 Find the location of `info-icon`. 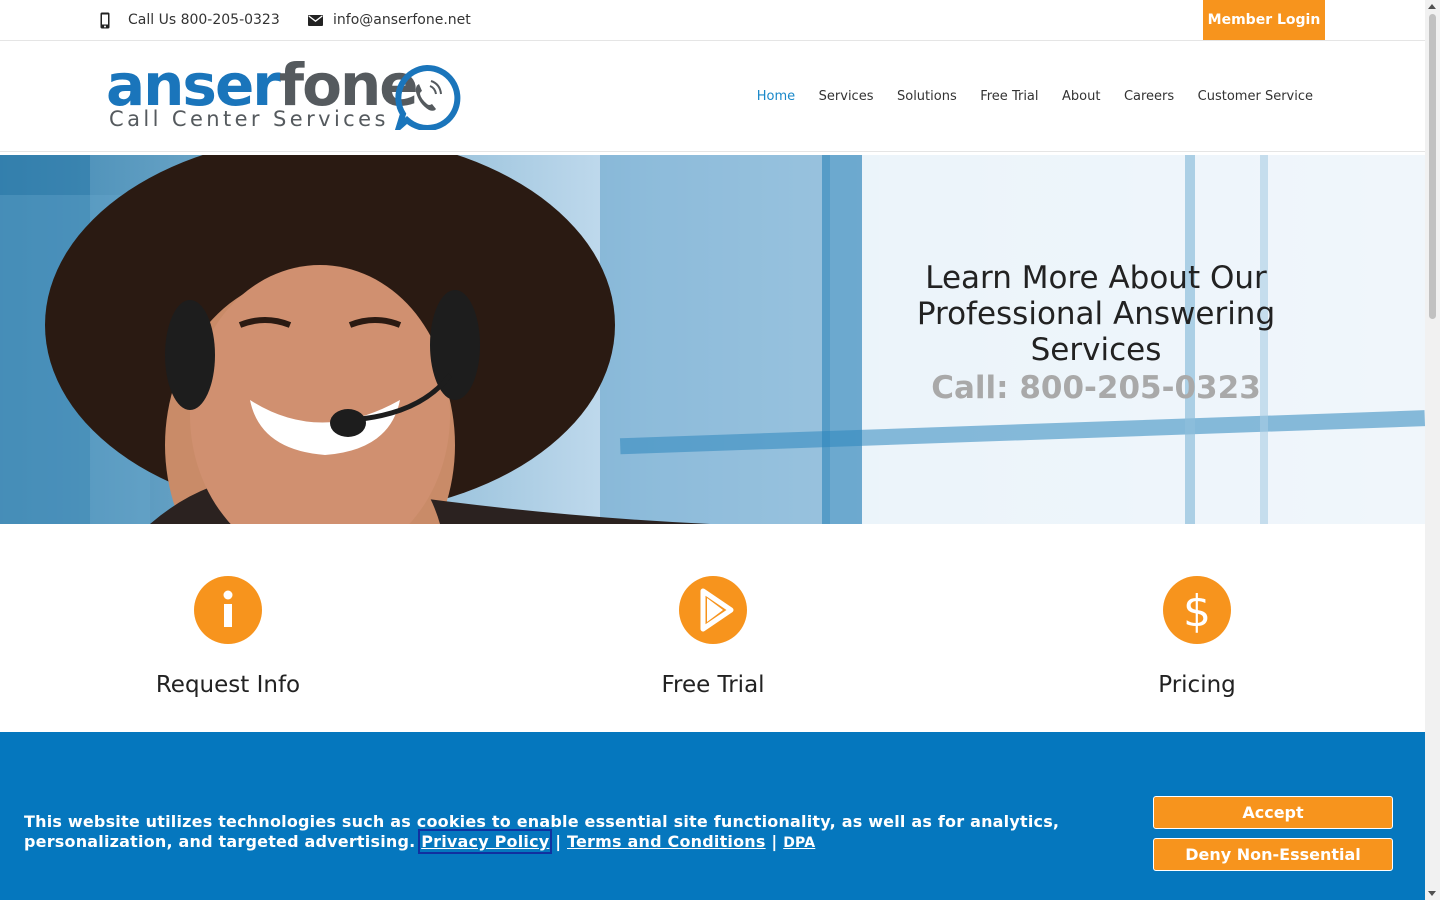

info-icon is located at coordinates (228, 610).